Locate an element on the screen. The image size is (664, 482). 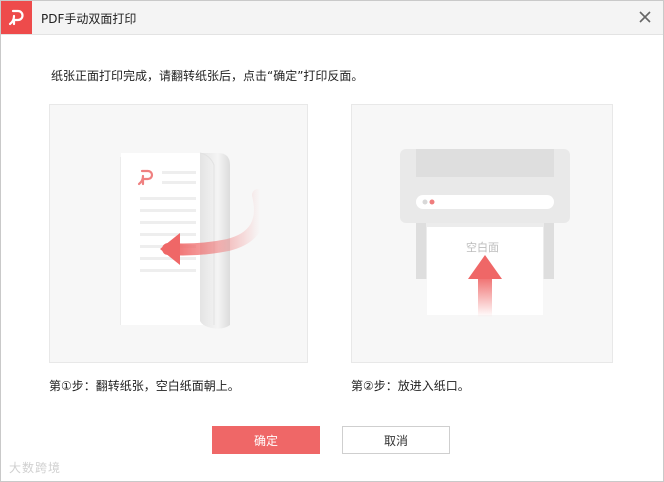
watermark: 大数跨境 is located at coordinates (35, 468).